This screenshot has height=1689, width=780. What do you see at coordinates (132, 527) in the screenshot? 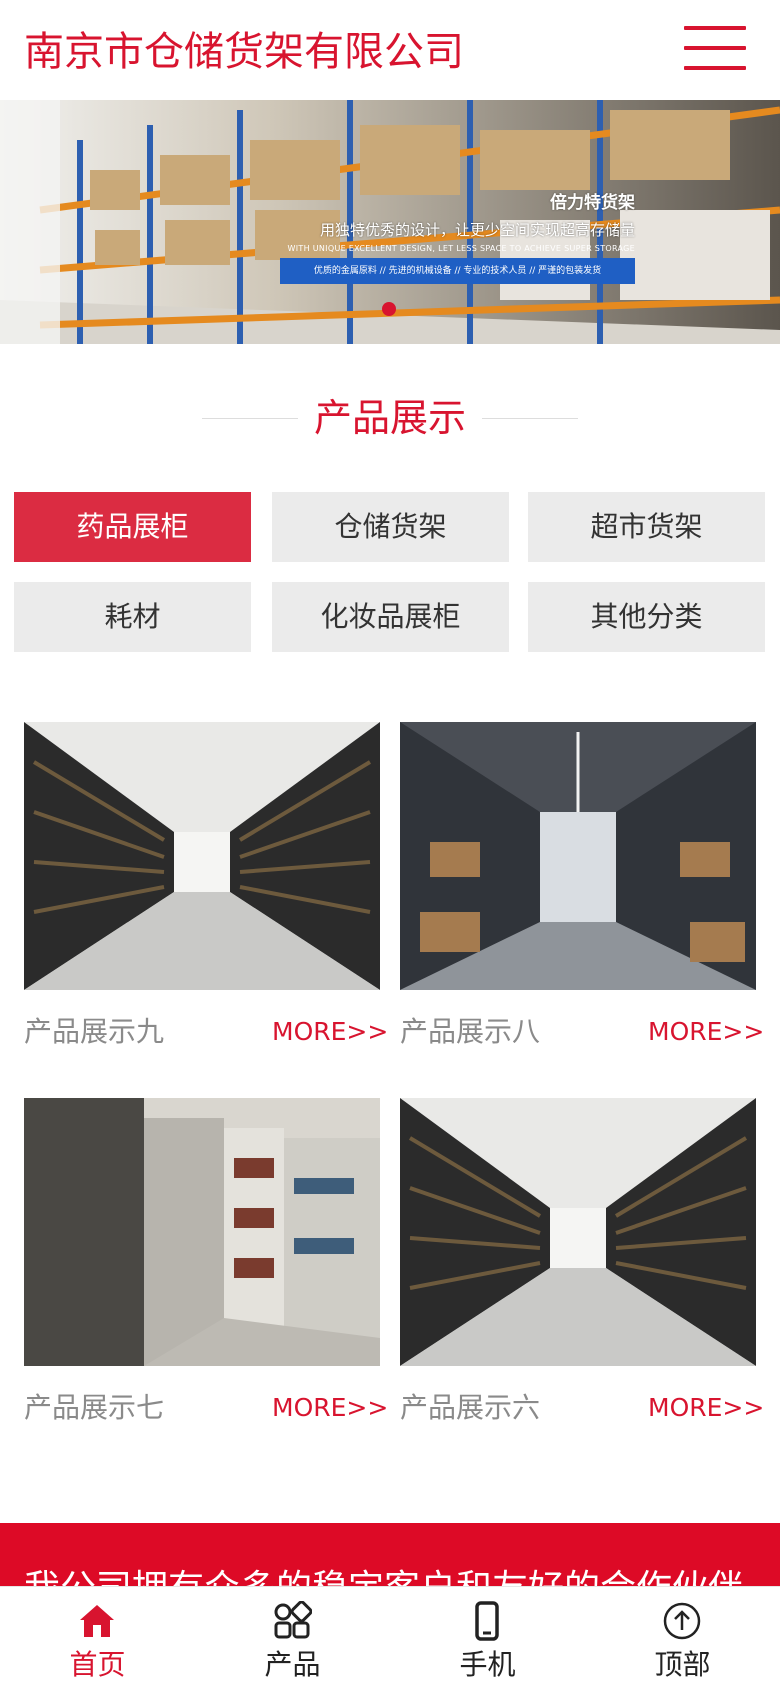
I see `category-tab-medicine-cabinet: 药品展柜` at bounding box center [132, 527].